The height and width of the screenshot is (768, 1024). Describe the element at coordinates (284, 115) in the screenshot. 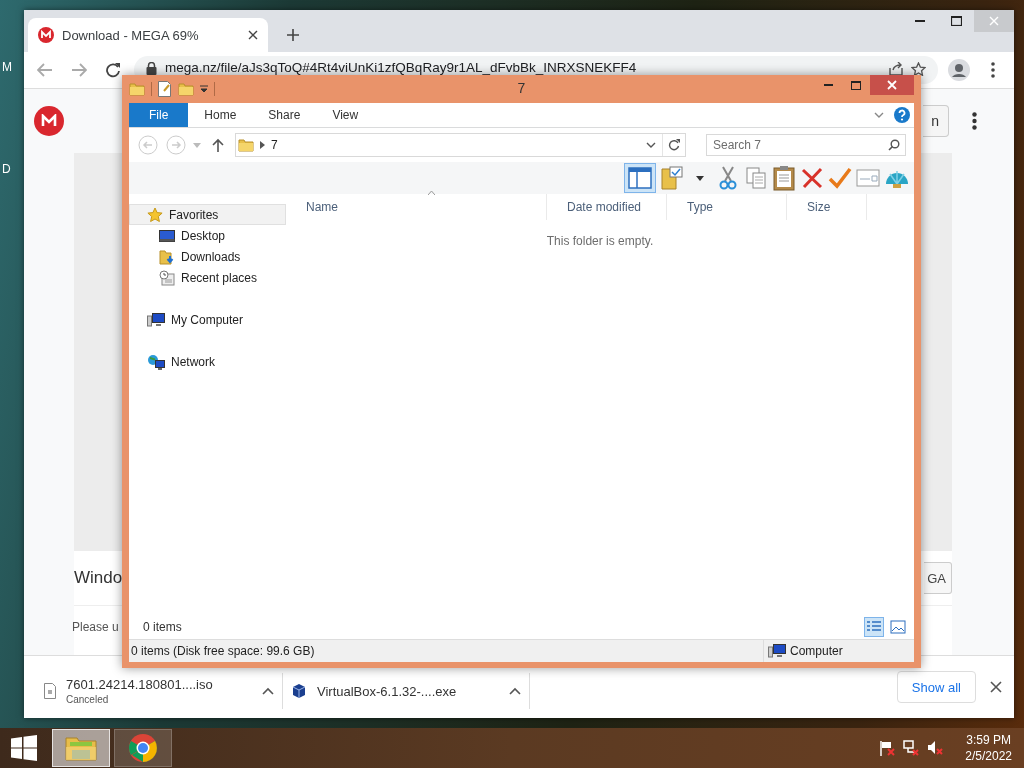

I see `ribbon-tab: Share` at that location.